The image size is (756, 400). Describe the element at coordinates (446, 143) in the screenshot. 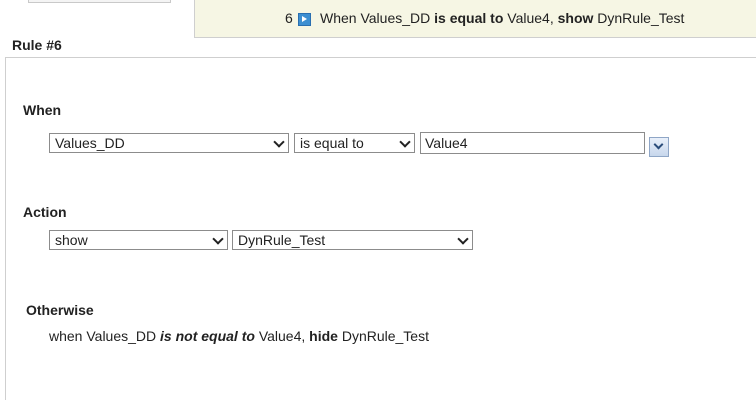

I see `value-input-text: Value4` at that location.